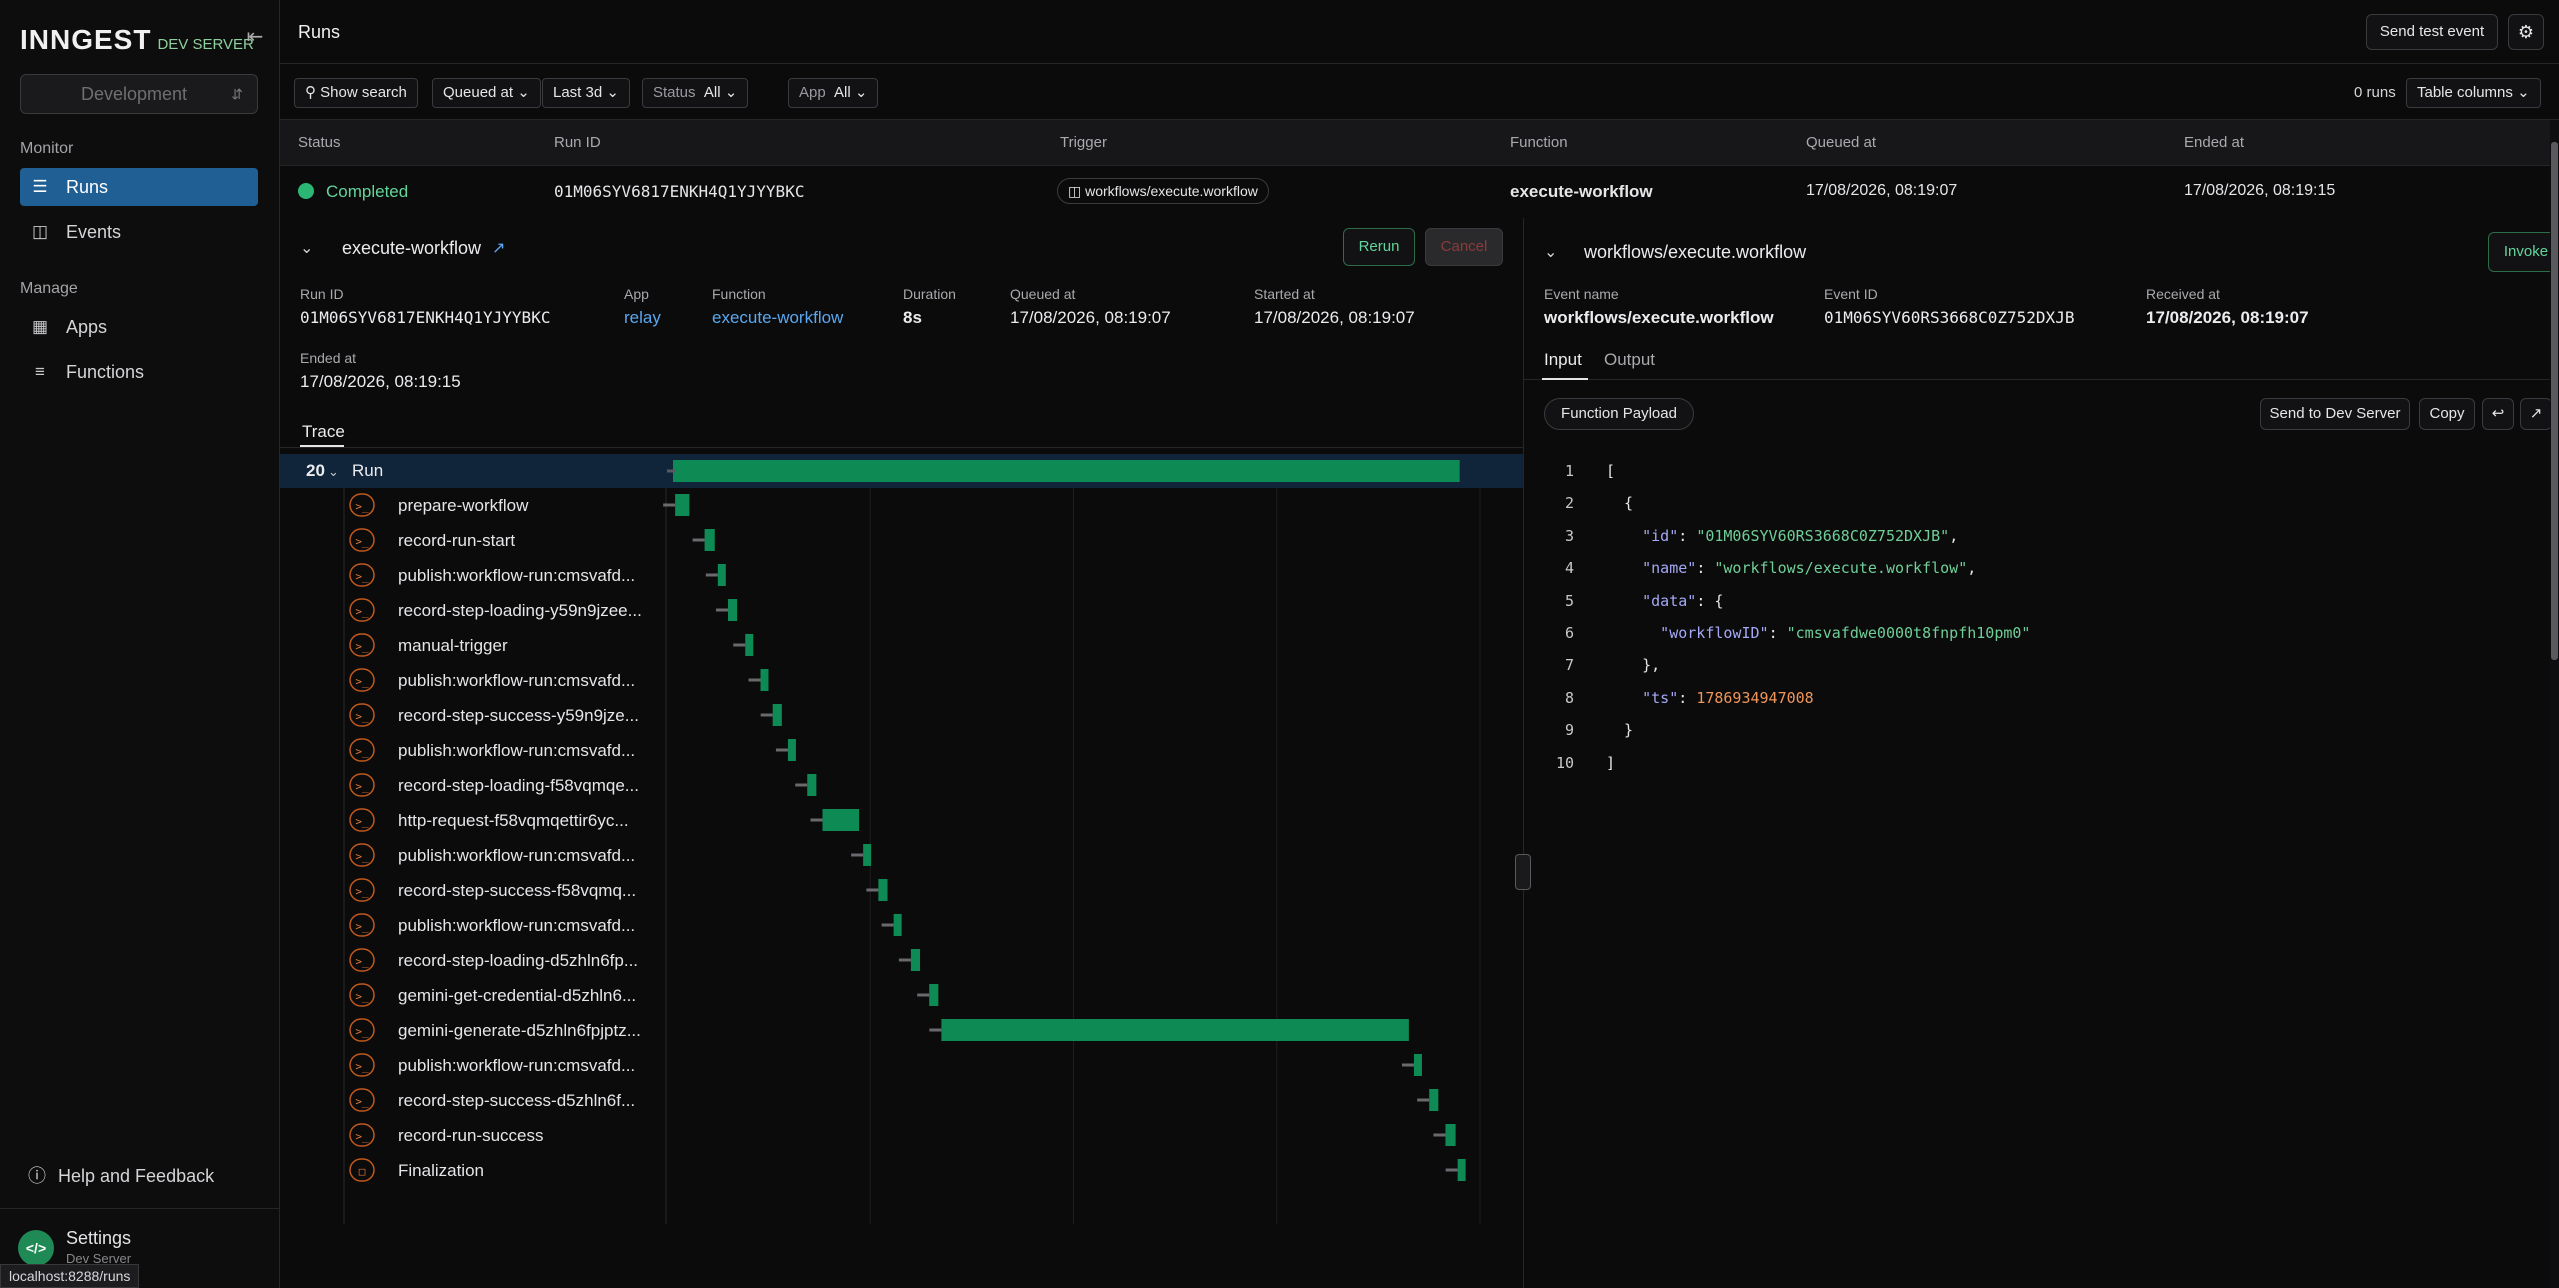 This screenshot has width=2559, height=1288. Describe the element at coordinates (137, 40) in the screenshot. I see `logo: INNGEST DEV SERVER` at that location.